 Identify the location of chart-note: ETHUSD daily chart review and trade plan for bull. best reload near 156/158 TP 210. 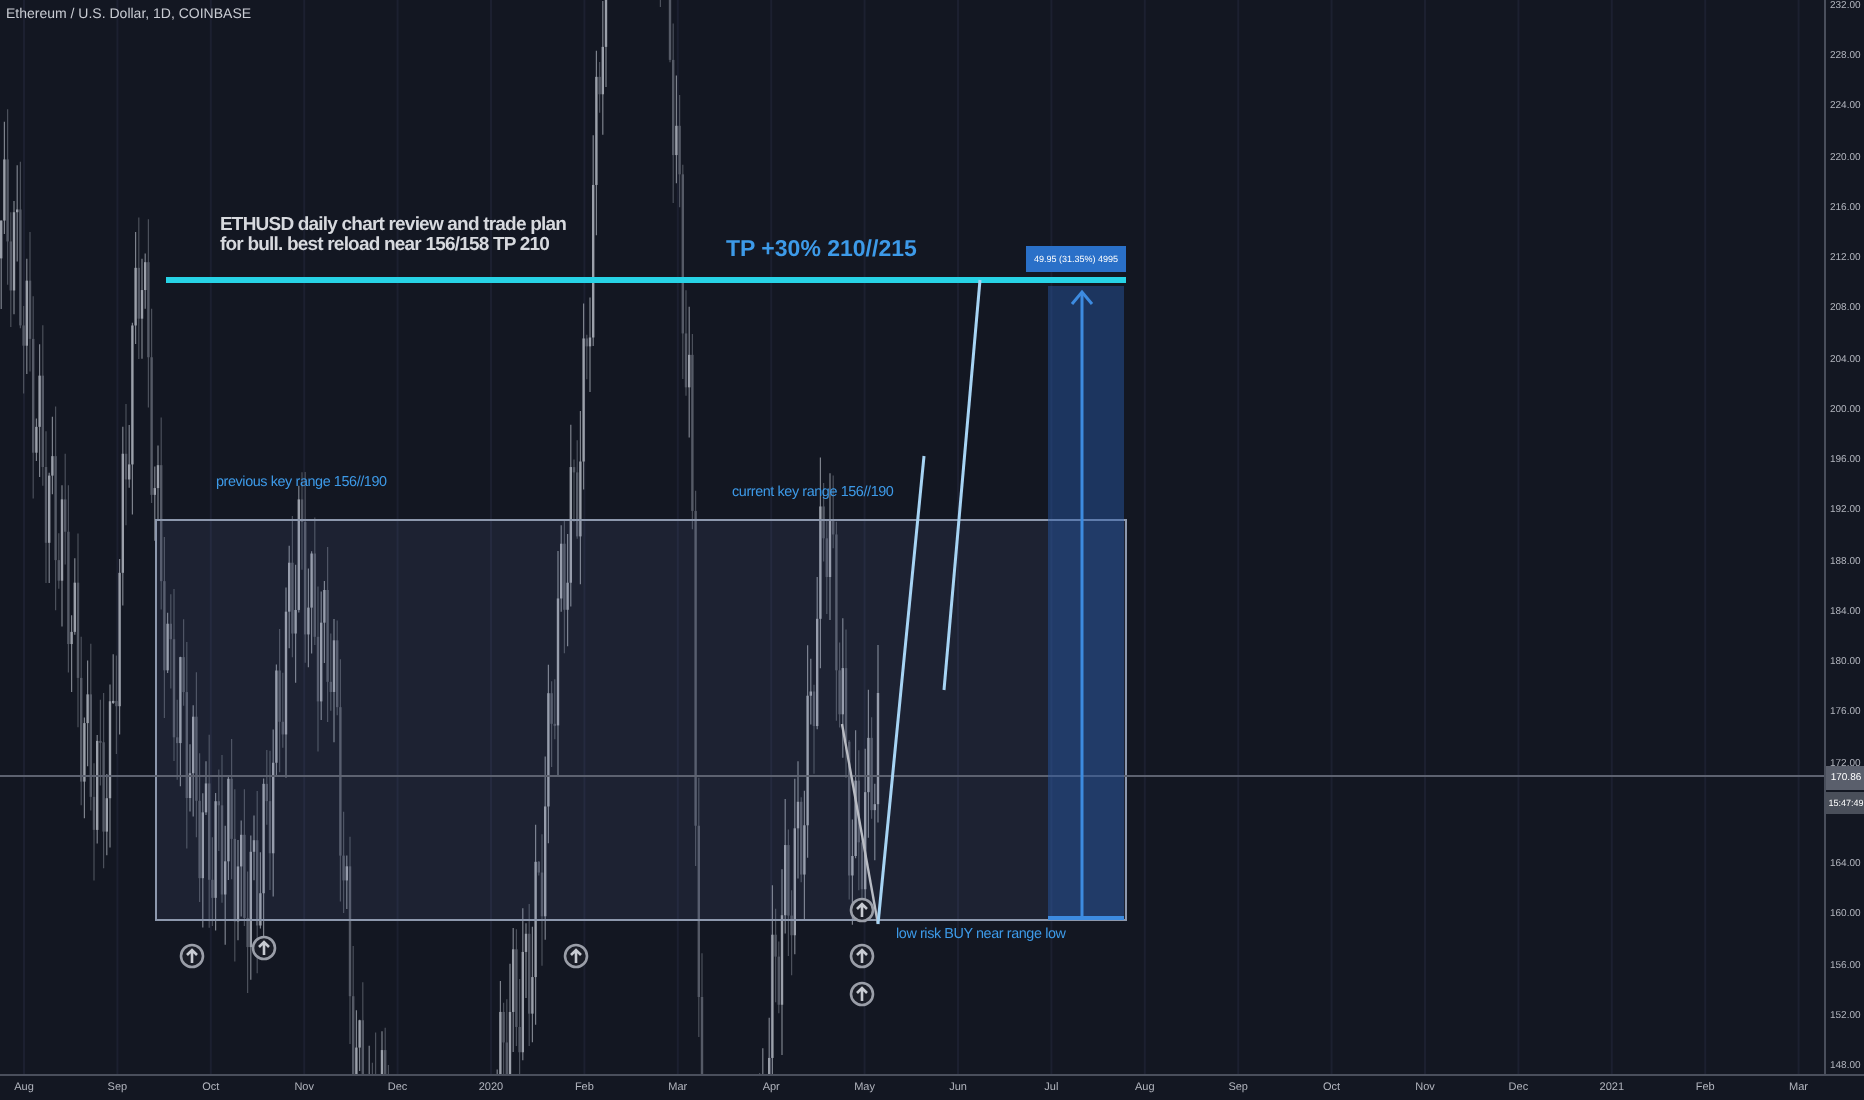
(393, 236).